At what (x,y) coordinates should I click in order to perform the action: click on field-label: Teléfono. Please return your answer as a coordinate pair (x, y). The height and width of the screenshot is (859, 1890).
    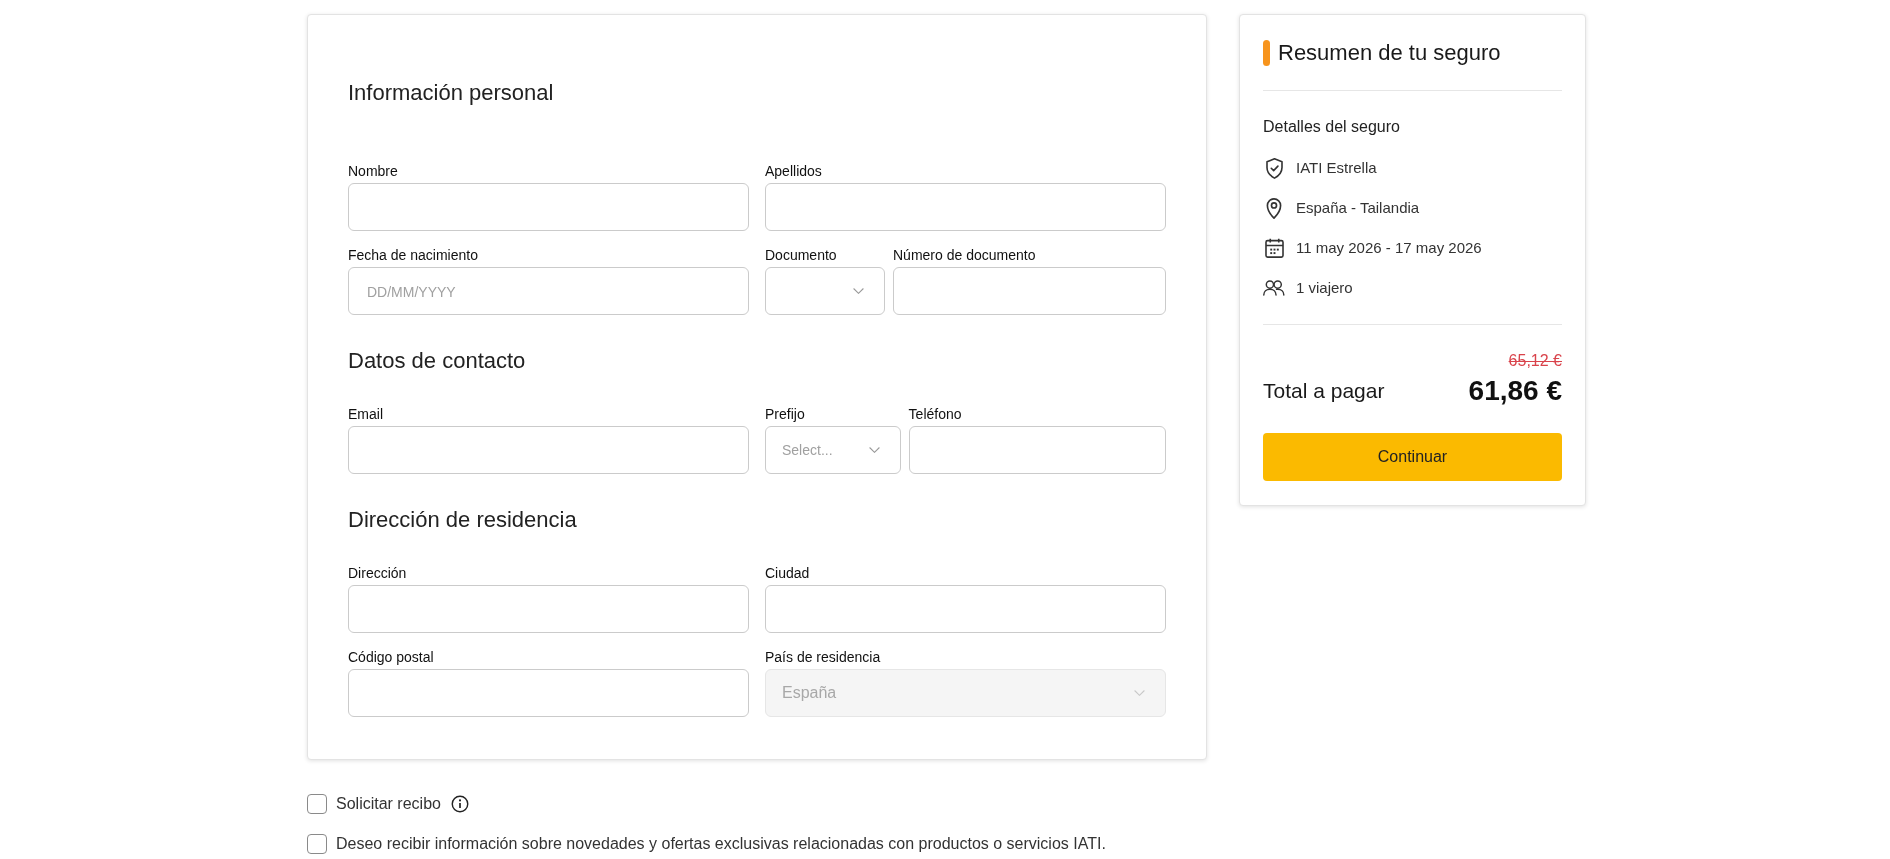
    Looking at the image, I should click on (935, 414).